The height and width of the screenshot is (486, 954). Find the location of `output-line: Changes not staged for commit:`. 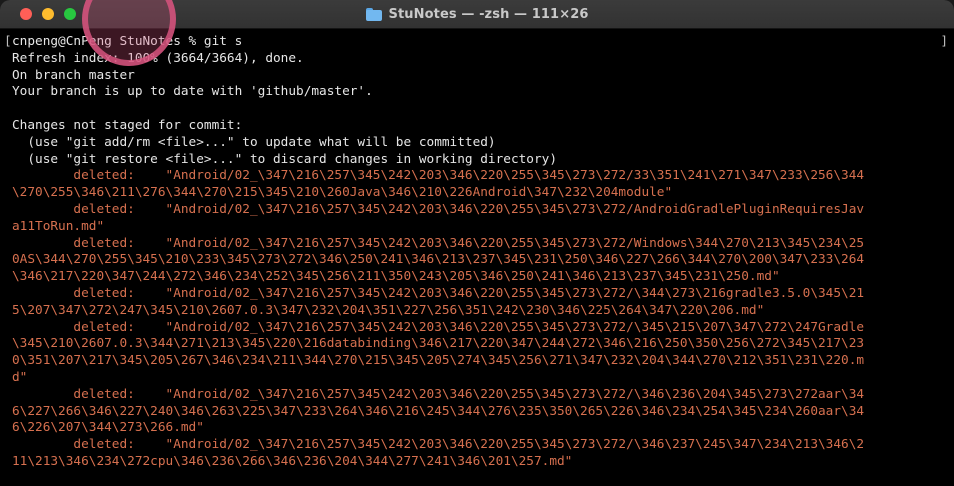

output-line: Changes not staged for commit: is located at coordinates (127, 125).